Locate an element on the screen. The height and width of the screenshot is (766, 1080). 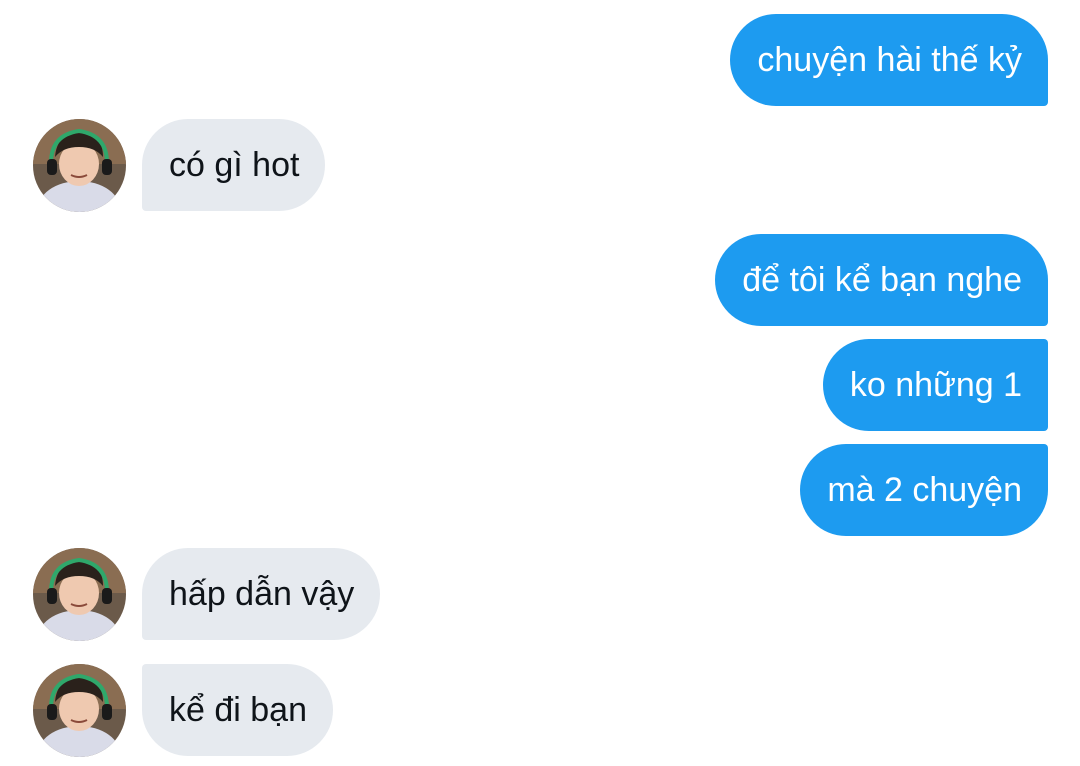
sent-message-bubble: chuyện hài thế kỷ is located at coordinates (889, 60).